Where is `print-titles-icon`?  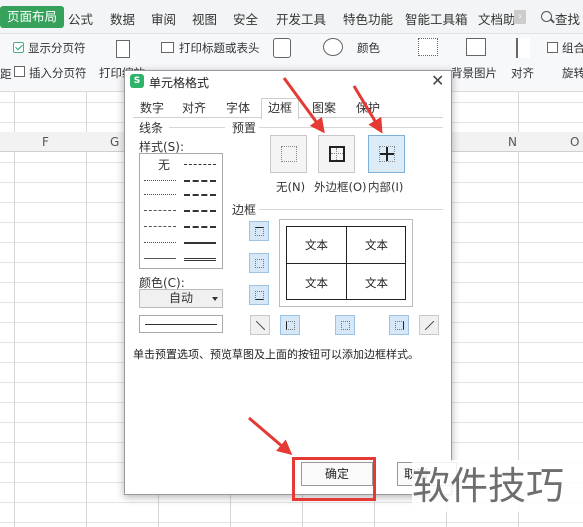 print-titles-icon is located at coordinates (167, 47).